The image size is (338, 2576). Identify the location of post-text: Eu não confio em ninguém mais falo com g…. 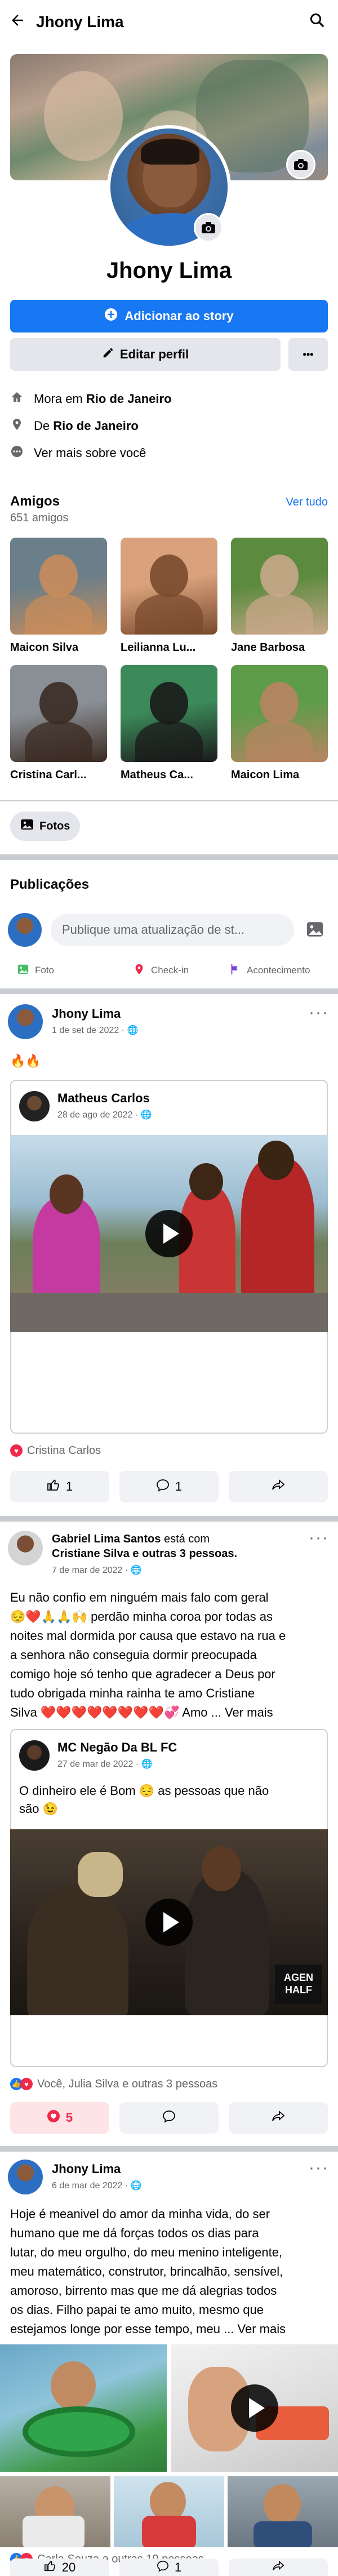
(148, 1654).